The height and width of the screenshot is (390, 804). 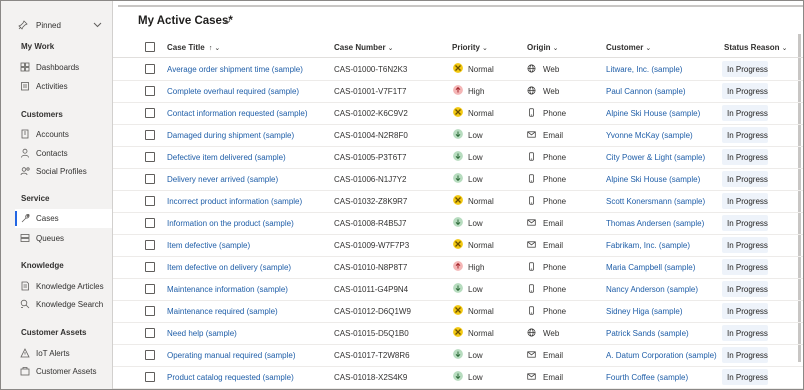 I want to click on pinned-section-toggle: Pinned, so click(x=56, y=24).